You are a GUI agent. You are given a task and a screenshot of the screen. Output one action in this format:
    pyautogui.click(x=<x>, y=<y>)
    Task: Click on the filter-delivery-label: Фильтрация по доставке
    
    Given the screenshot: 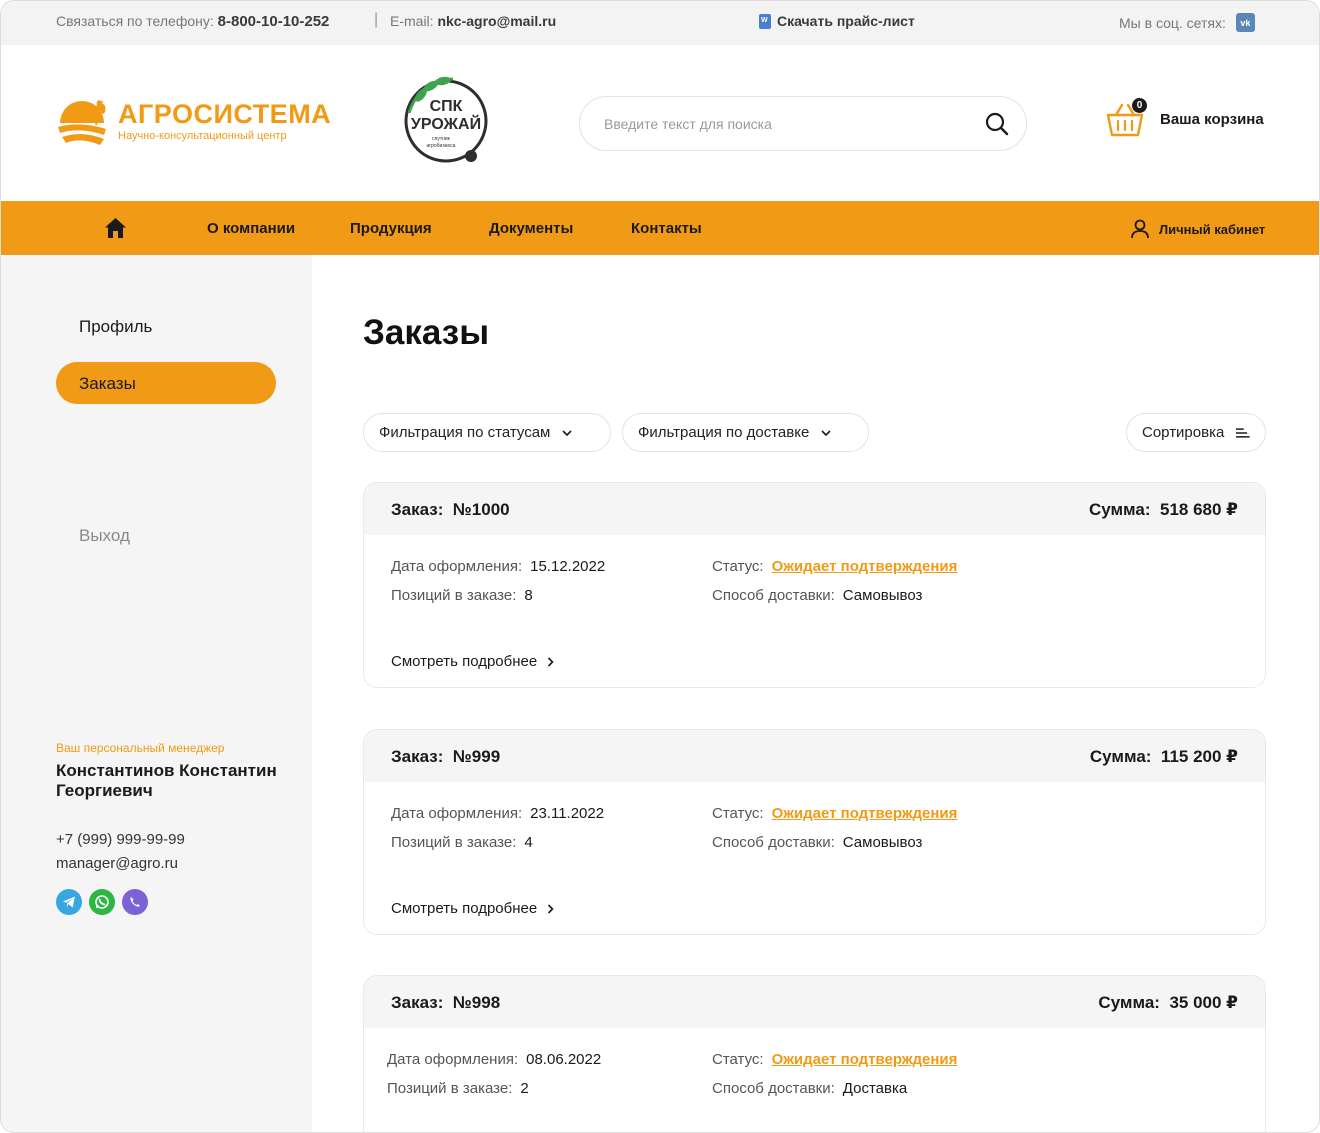 What is the action you would take?
    pyautogui.click(x=724, y=432)
    